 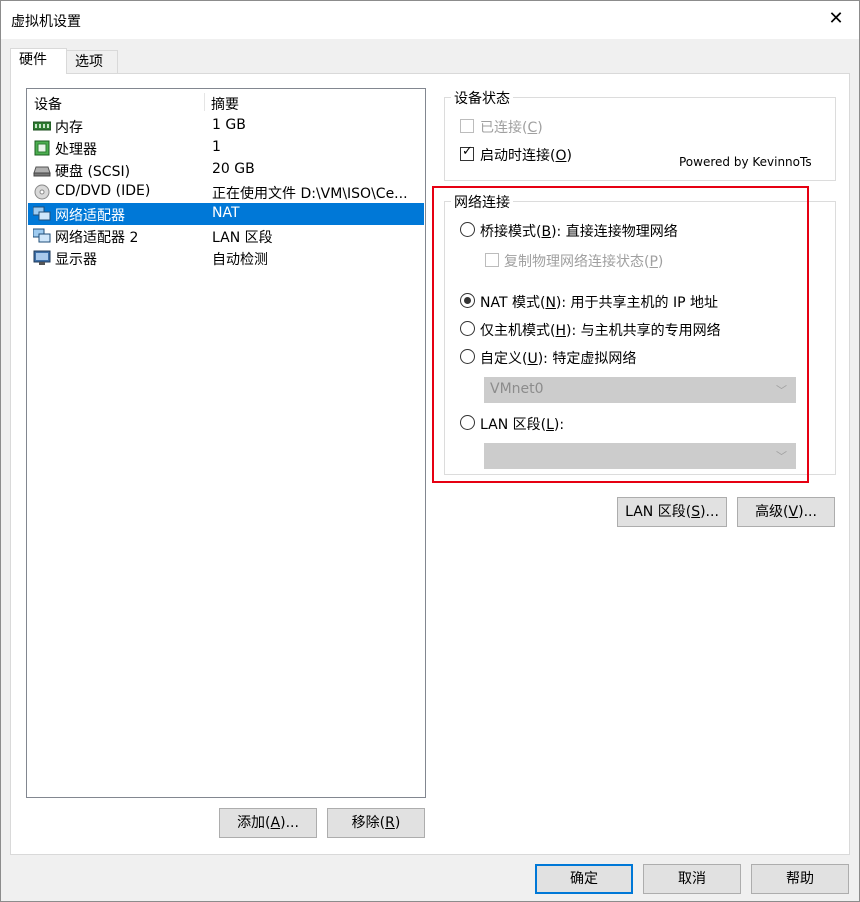 What do you see at coordinates (42, 126) in the screenshot?
I see `memory-icon` at bounding box center [42, 126].